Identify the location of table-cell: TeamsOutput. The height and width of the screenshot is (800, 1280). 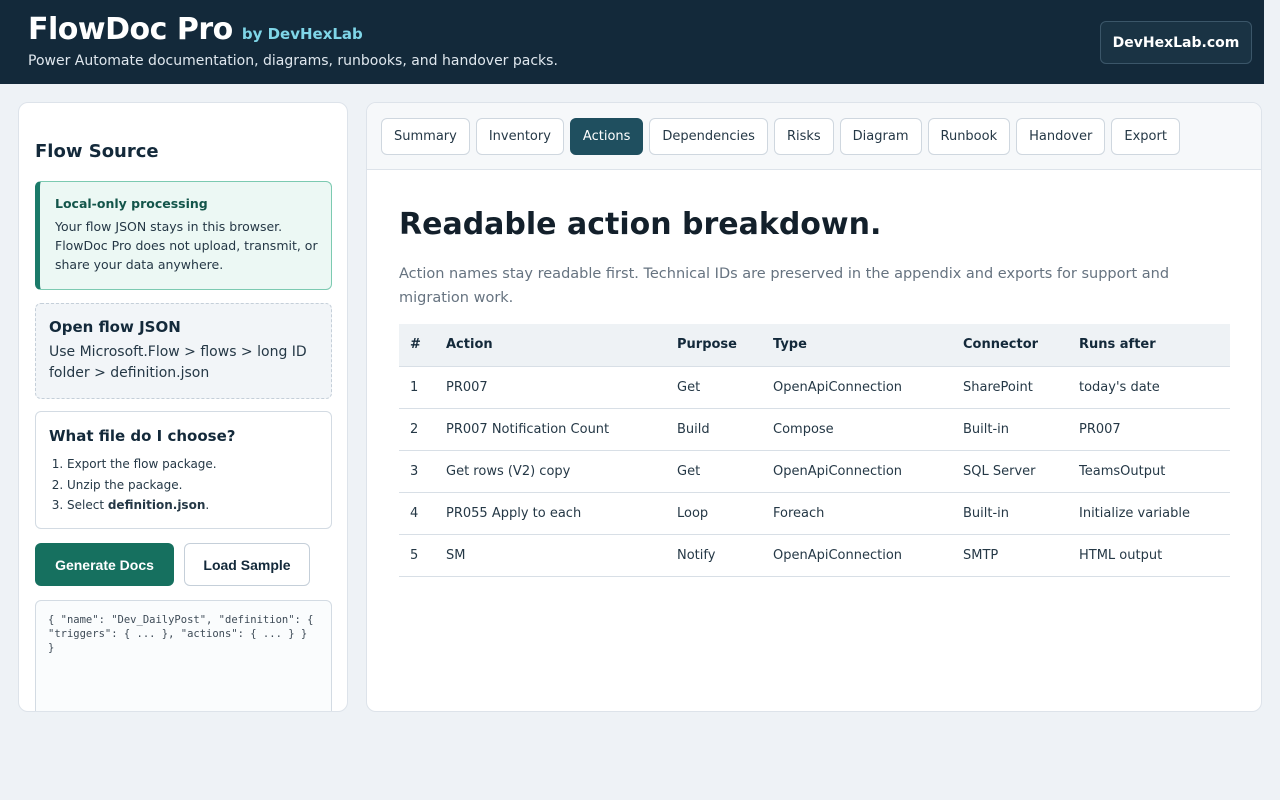
(1149, 471).